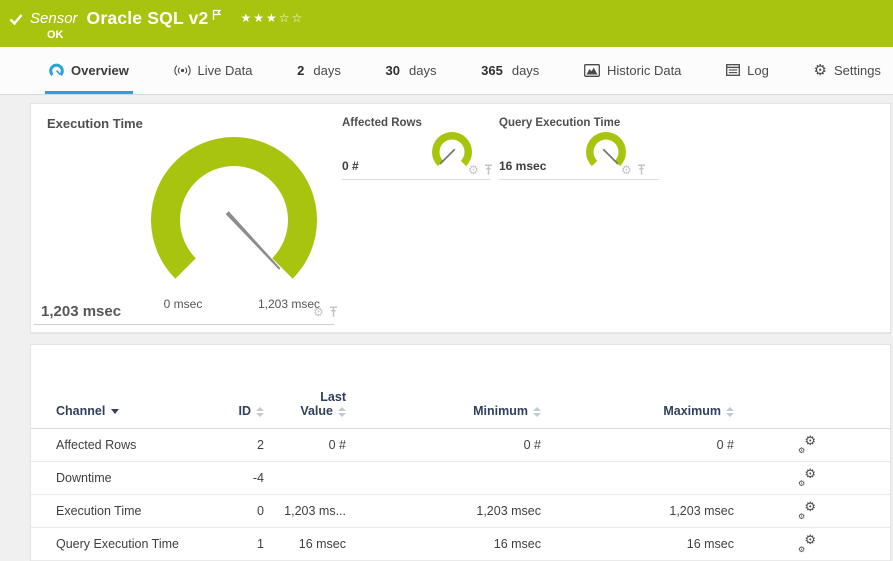 The width and height of the screenshot is (893, 561). I want to click on channel-minimum: 0 #, so click(532, 445).